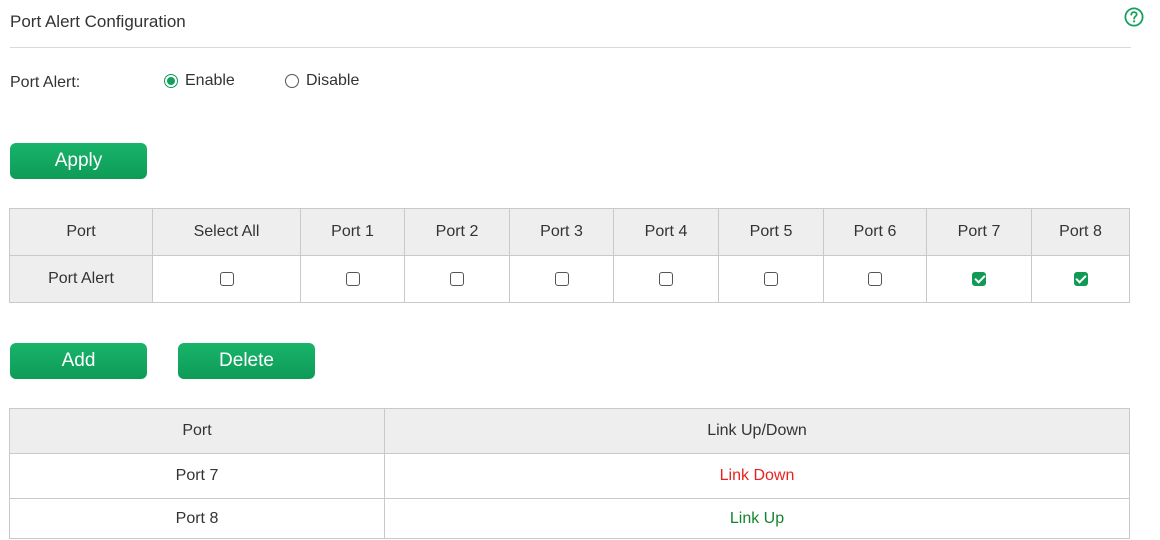 The image size is (1160, 540). Describe the element at coordinates (210, 80) in the screenshot. I see `enable-radio-label: Enable` at that location.